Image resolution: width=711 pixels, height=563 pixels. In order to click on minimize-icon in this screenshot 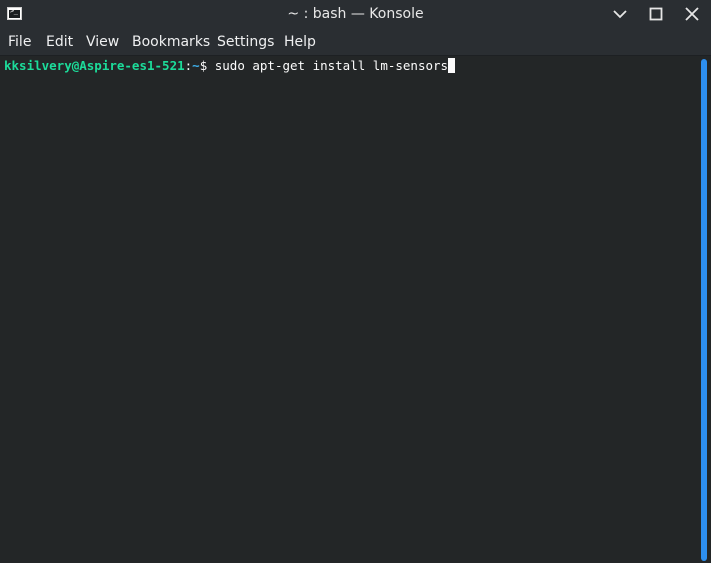, I will do `click(620, 14)`.